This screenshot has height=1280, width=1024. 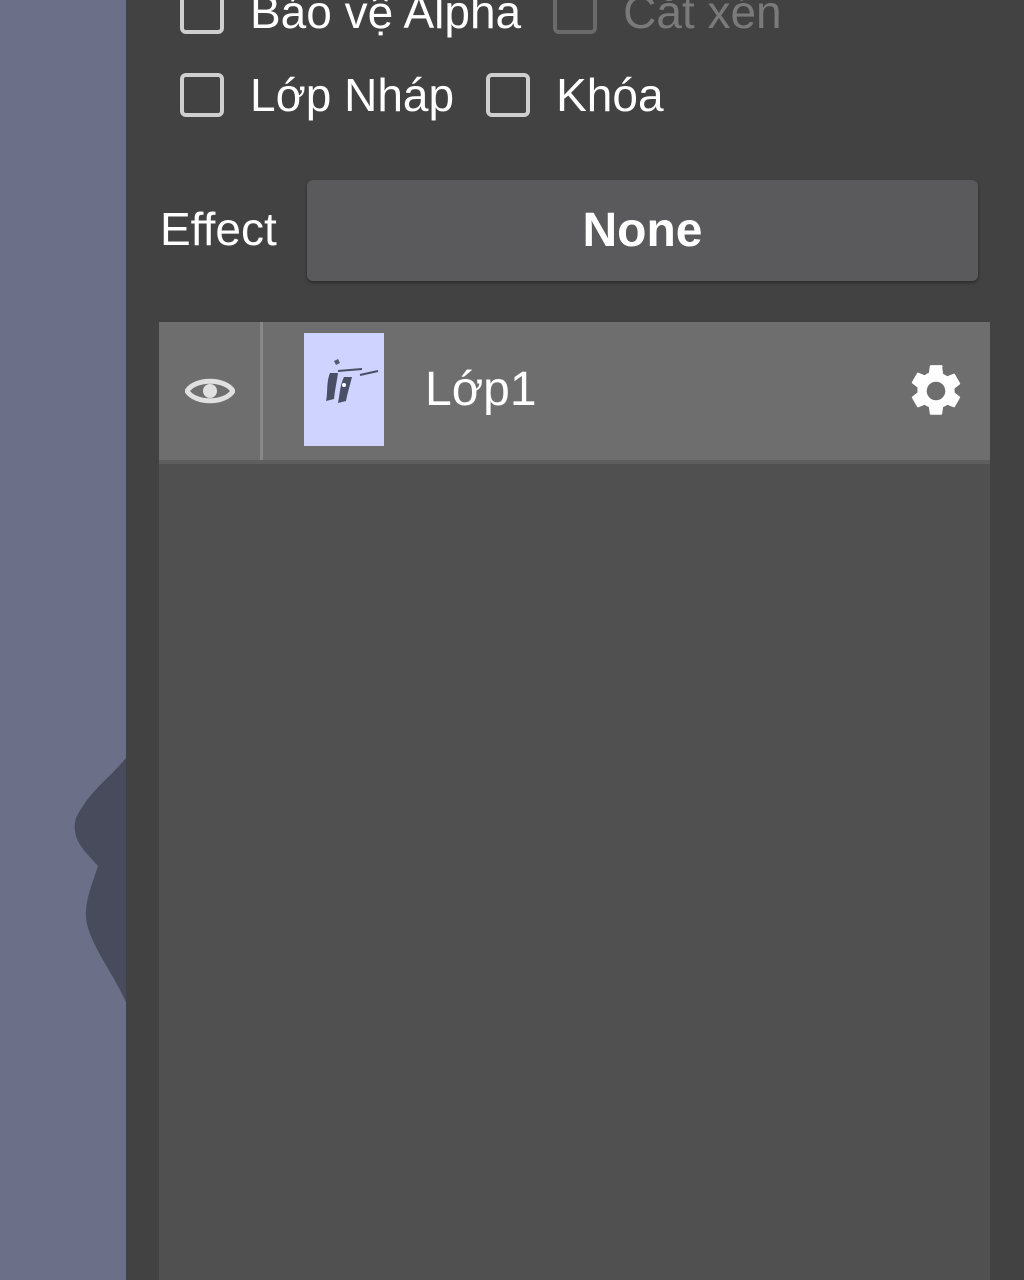 I want to click on thumbnail-art, so click(x=352, y=381).